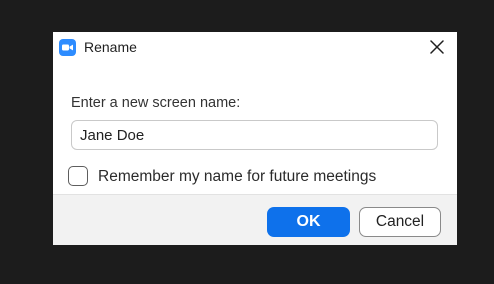 This screenshot has width=494, height=284. What do you see at coordinates (78, 176) in the screenshot?
I see `remember-name-checkbox` at bounding box center [78, 176].